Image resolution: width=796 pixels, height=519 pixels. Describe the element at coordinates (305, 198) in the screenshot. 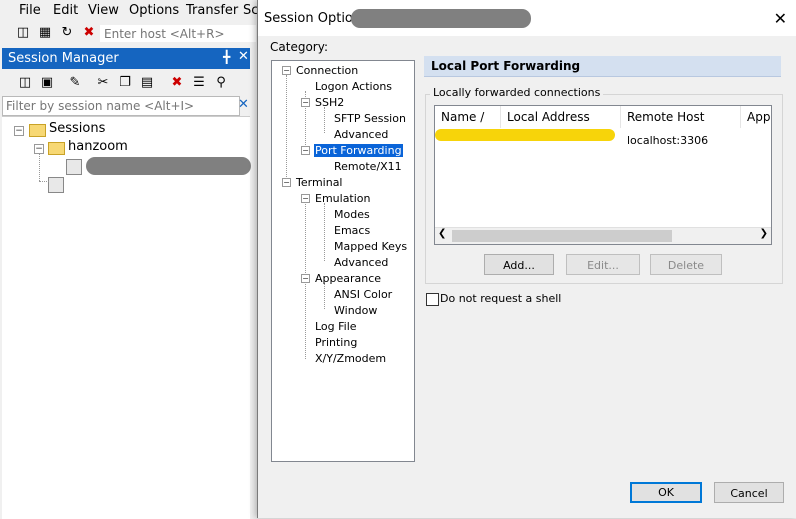

I see `collapse-emulation-icon: −` at that location.